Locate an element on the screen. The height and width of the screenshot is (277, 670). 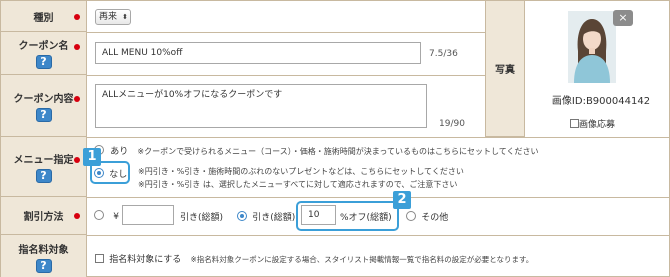
yen-suffix: 引き(総額) is located at coordinates (202, 218).